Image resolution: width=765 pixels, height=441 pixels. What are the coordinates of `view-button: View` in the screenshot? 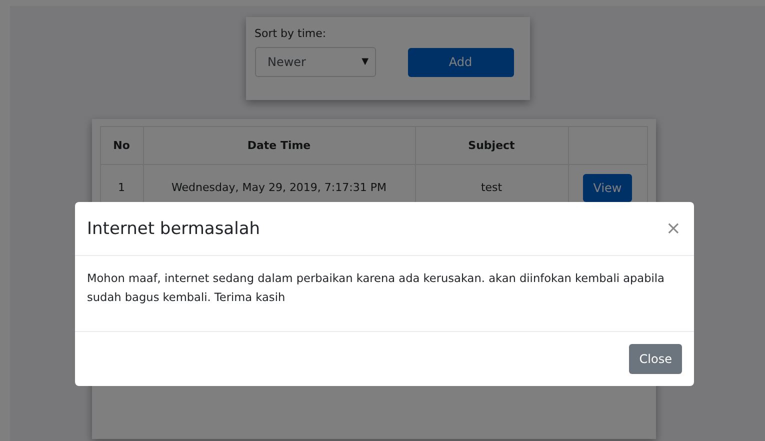 It's located at (607, 188).